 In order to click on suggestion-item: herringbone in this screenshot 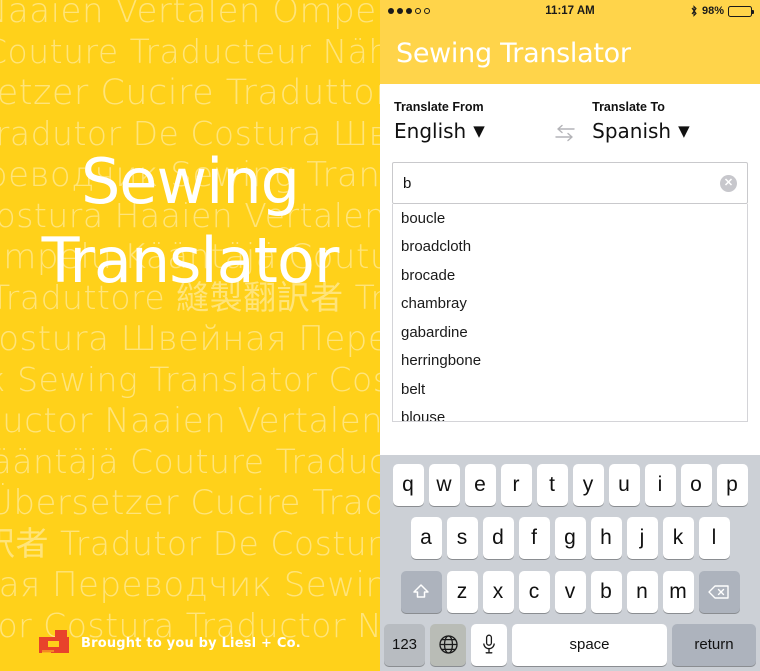, I will do `click(570, 361)`.